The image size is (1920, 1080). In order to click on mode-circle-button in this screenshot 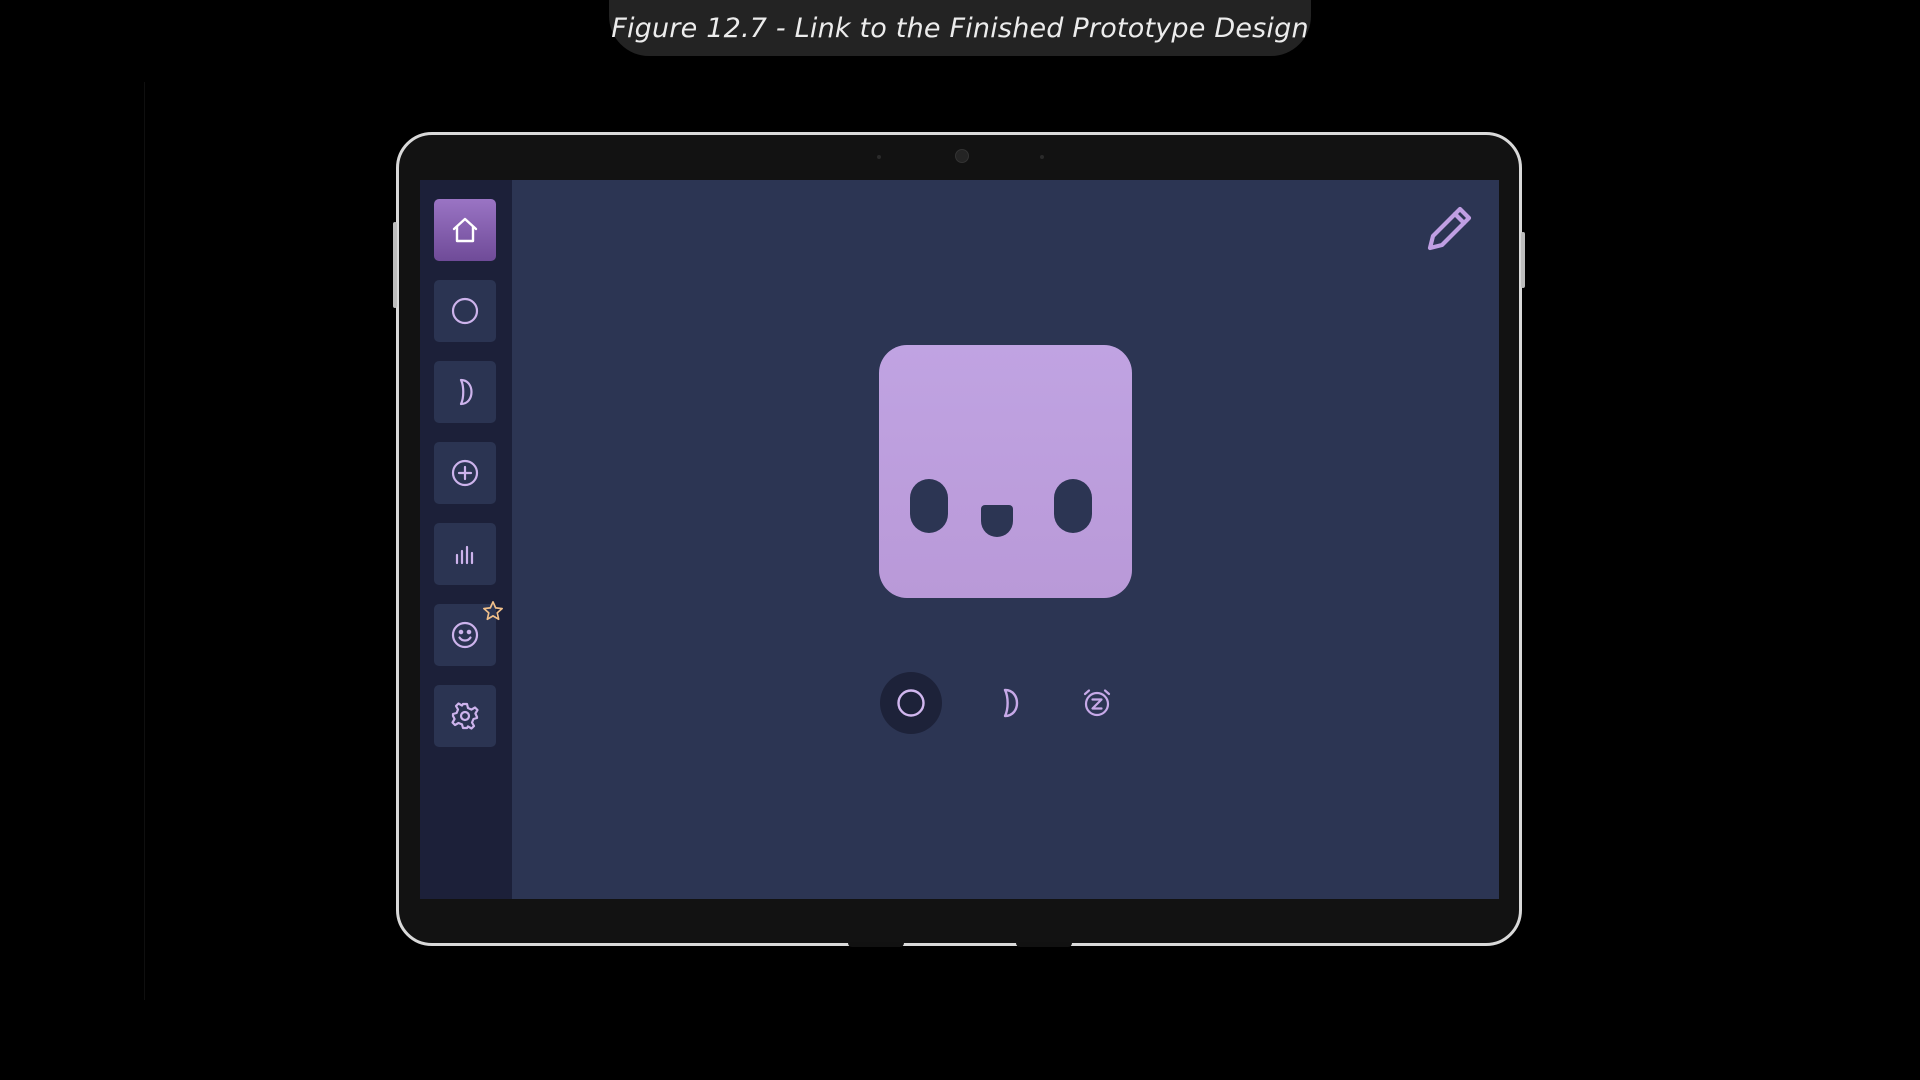, I will do `click(911, 703)`.